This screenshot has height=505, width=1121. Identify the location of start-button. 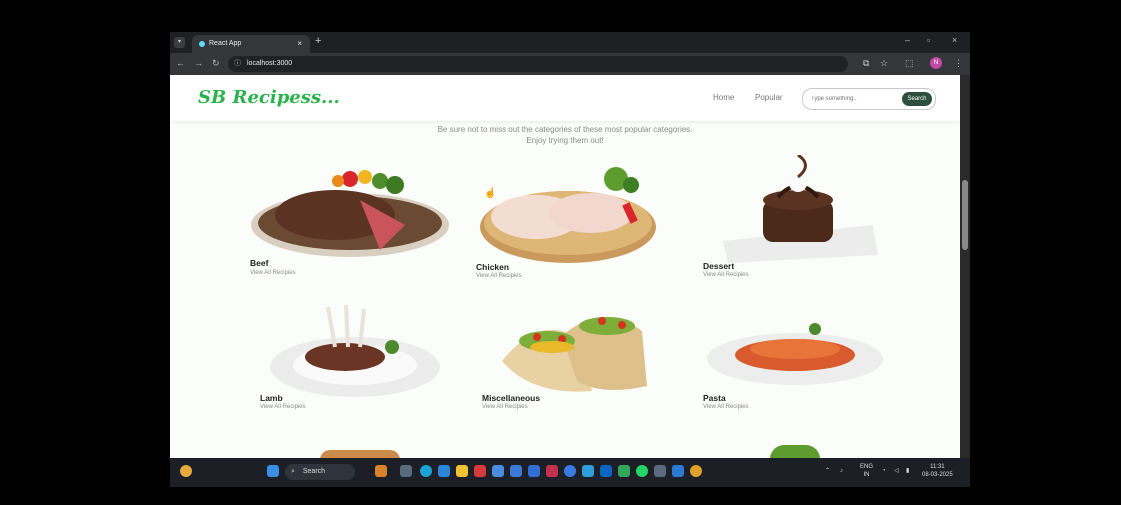
(273, 471).